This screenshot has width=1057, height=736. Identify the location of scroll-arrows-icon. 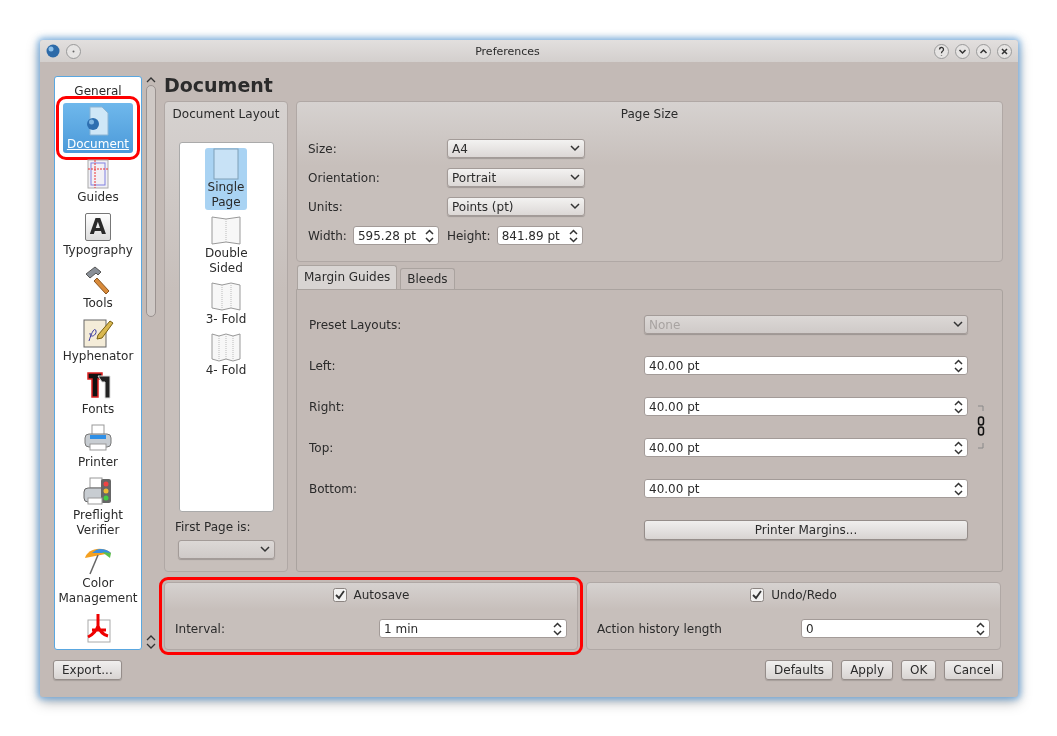
(151, 642).